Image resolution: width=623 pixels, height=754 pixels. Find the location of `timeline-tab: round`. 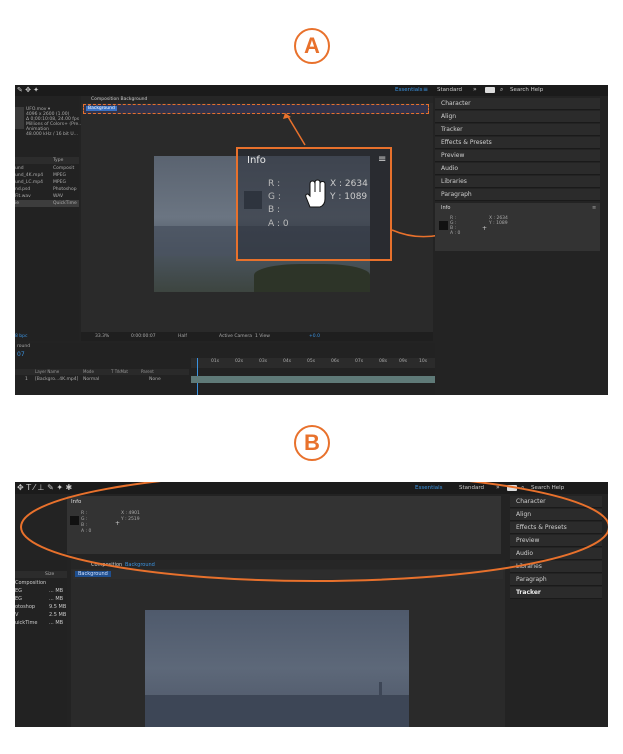

timeline-tab: round is located at coordinates (23, 346).